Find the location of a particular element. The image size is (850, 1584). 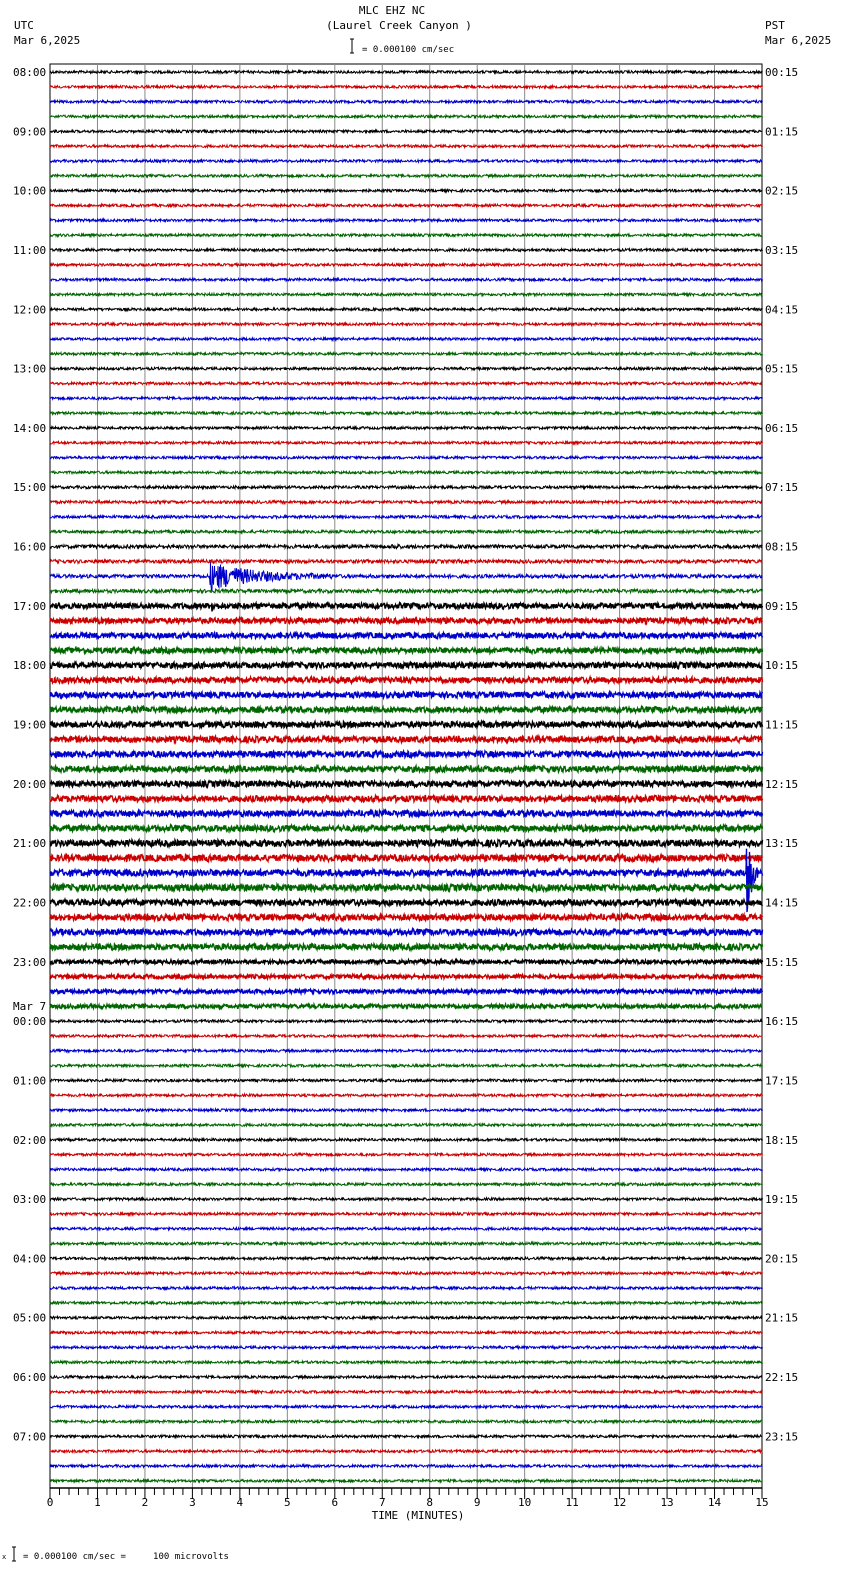

utc-hour-label: 03:00 is located at coordinates (29, 1199).